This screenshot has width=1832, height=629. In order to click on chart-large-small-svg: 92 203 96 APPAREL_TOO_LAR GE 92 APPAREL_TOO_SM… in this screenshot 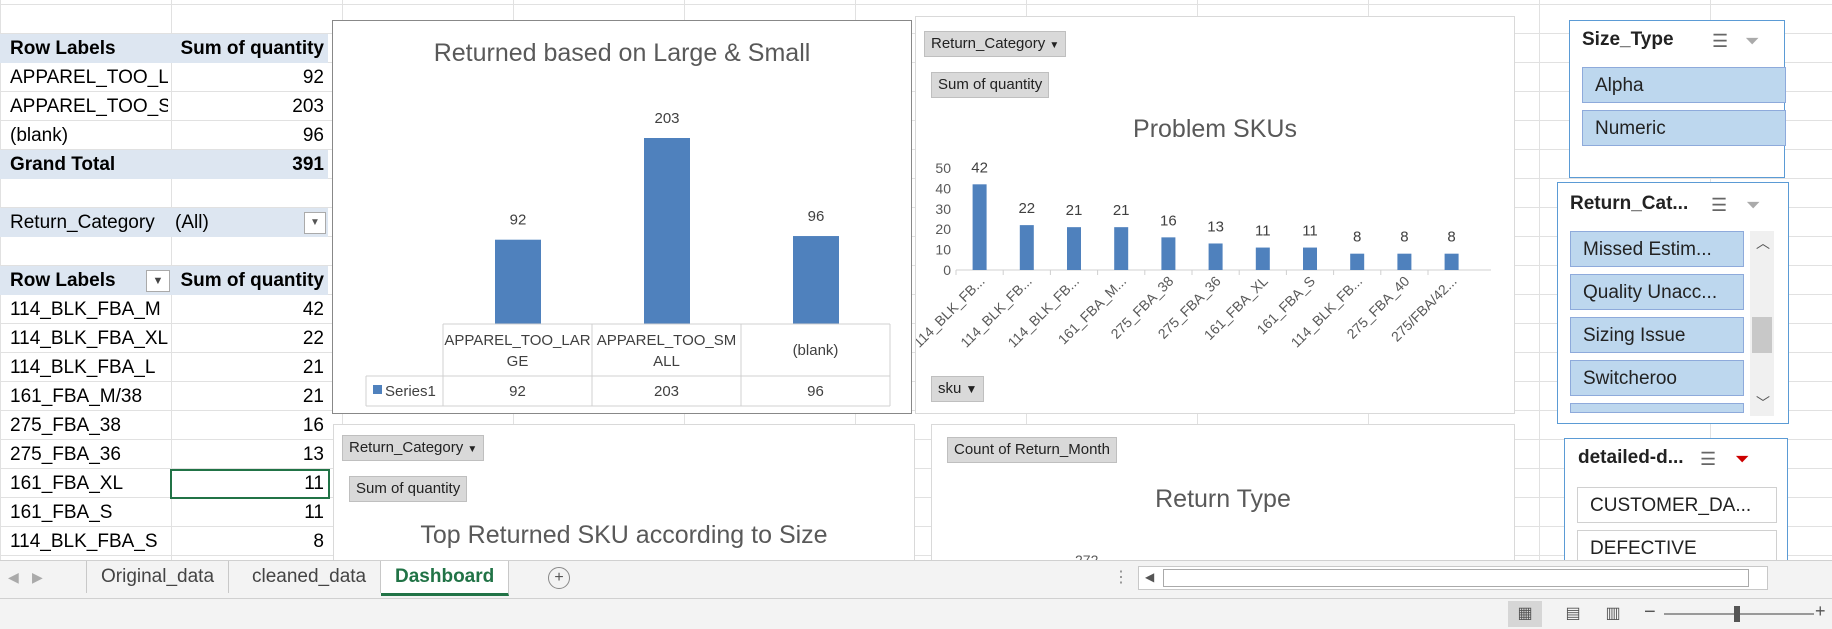, I will do `click(628, 258)`.